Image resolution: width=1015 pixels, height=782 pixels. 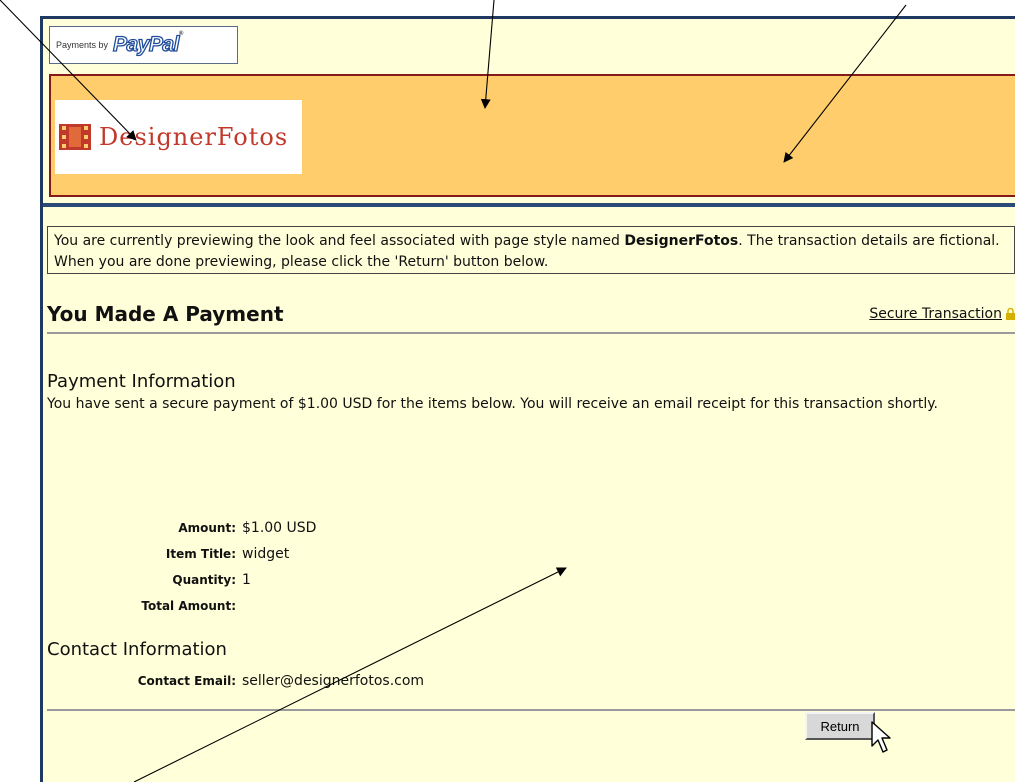 I want to click on detail-label: Item Title:, so click(x=200, y=554).